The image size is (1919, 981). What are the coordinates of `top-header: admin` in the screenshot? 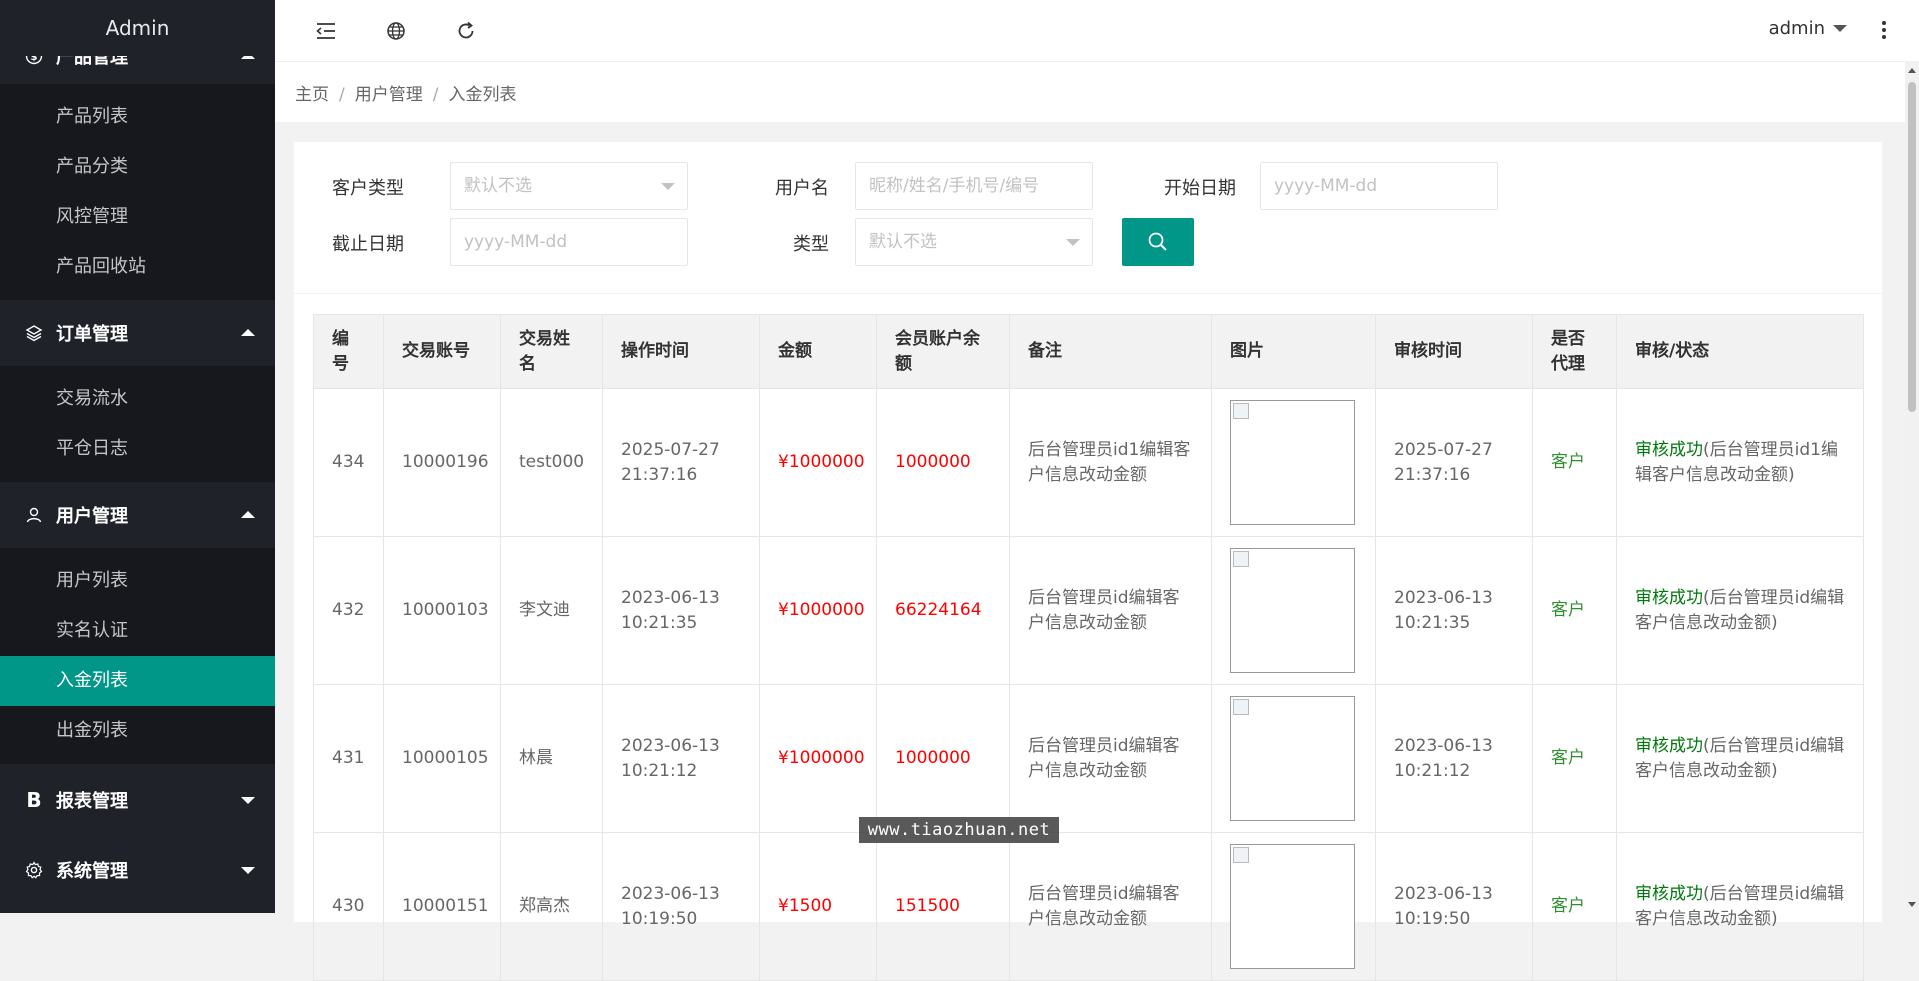 It's located at (1097, 31).